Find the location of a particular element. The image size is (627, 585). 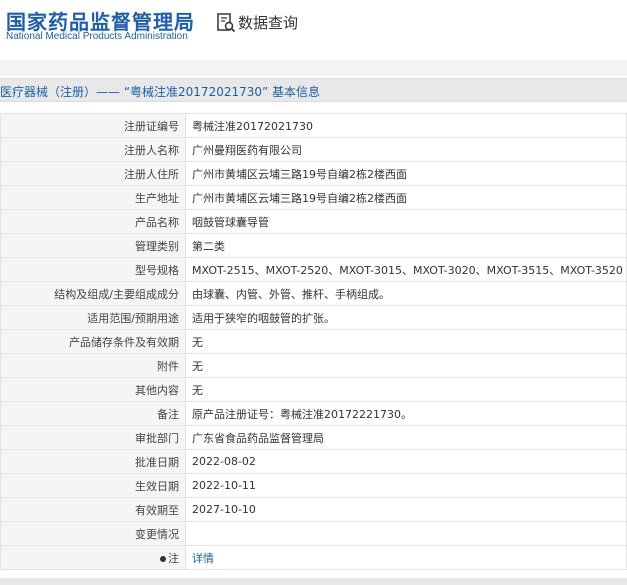

table-row: 生产地址 广州市黄埔区云埔三路19号自编2栋2楼西面 is located at coordinates (313, 197).